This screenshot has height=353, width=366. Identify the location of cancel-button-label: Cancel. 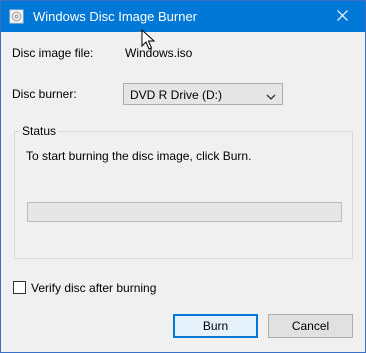
(310, 326).